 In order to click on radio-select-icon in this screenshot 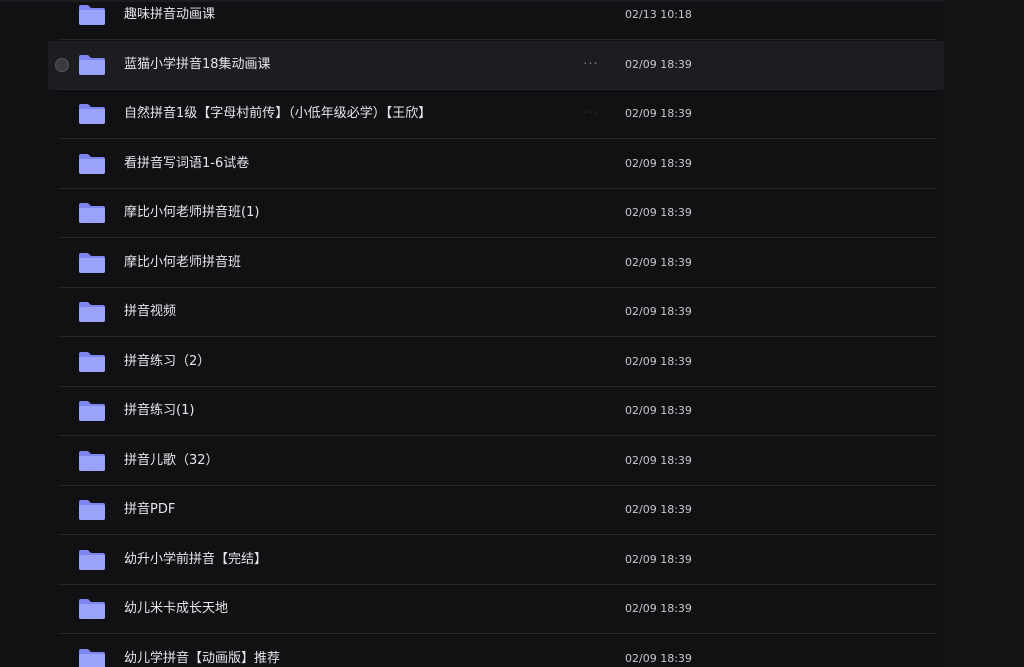, I will do `click(62, 64)`.